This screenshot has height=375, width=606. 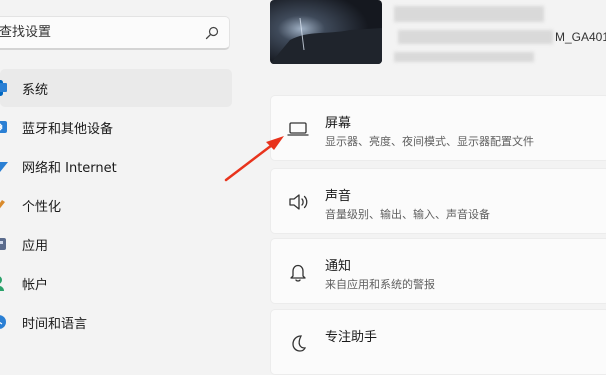 I want to click on sidebar-item-label: 网络和 Internet, so click(x=69, y=168).